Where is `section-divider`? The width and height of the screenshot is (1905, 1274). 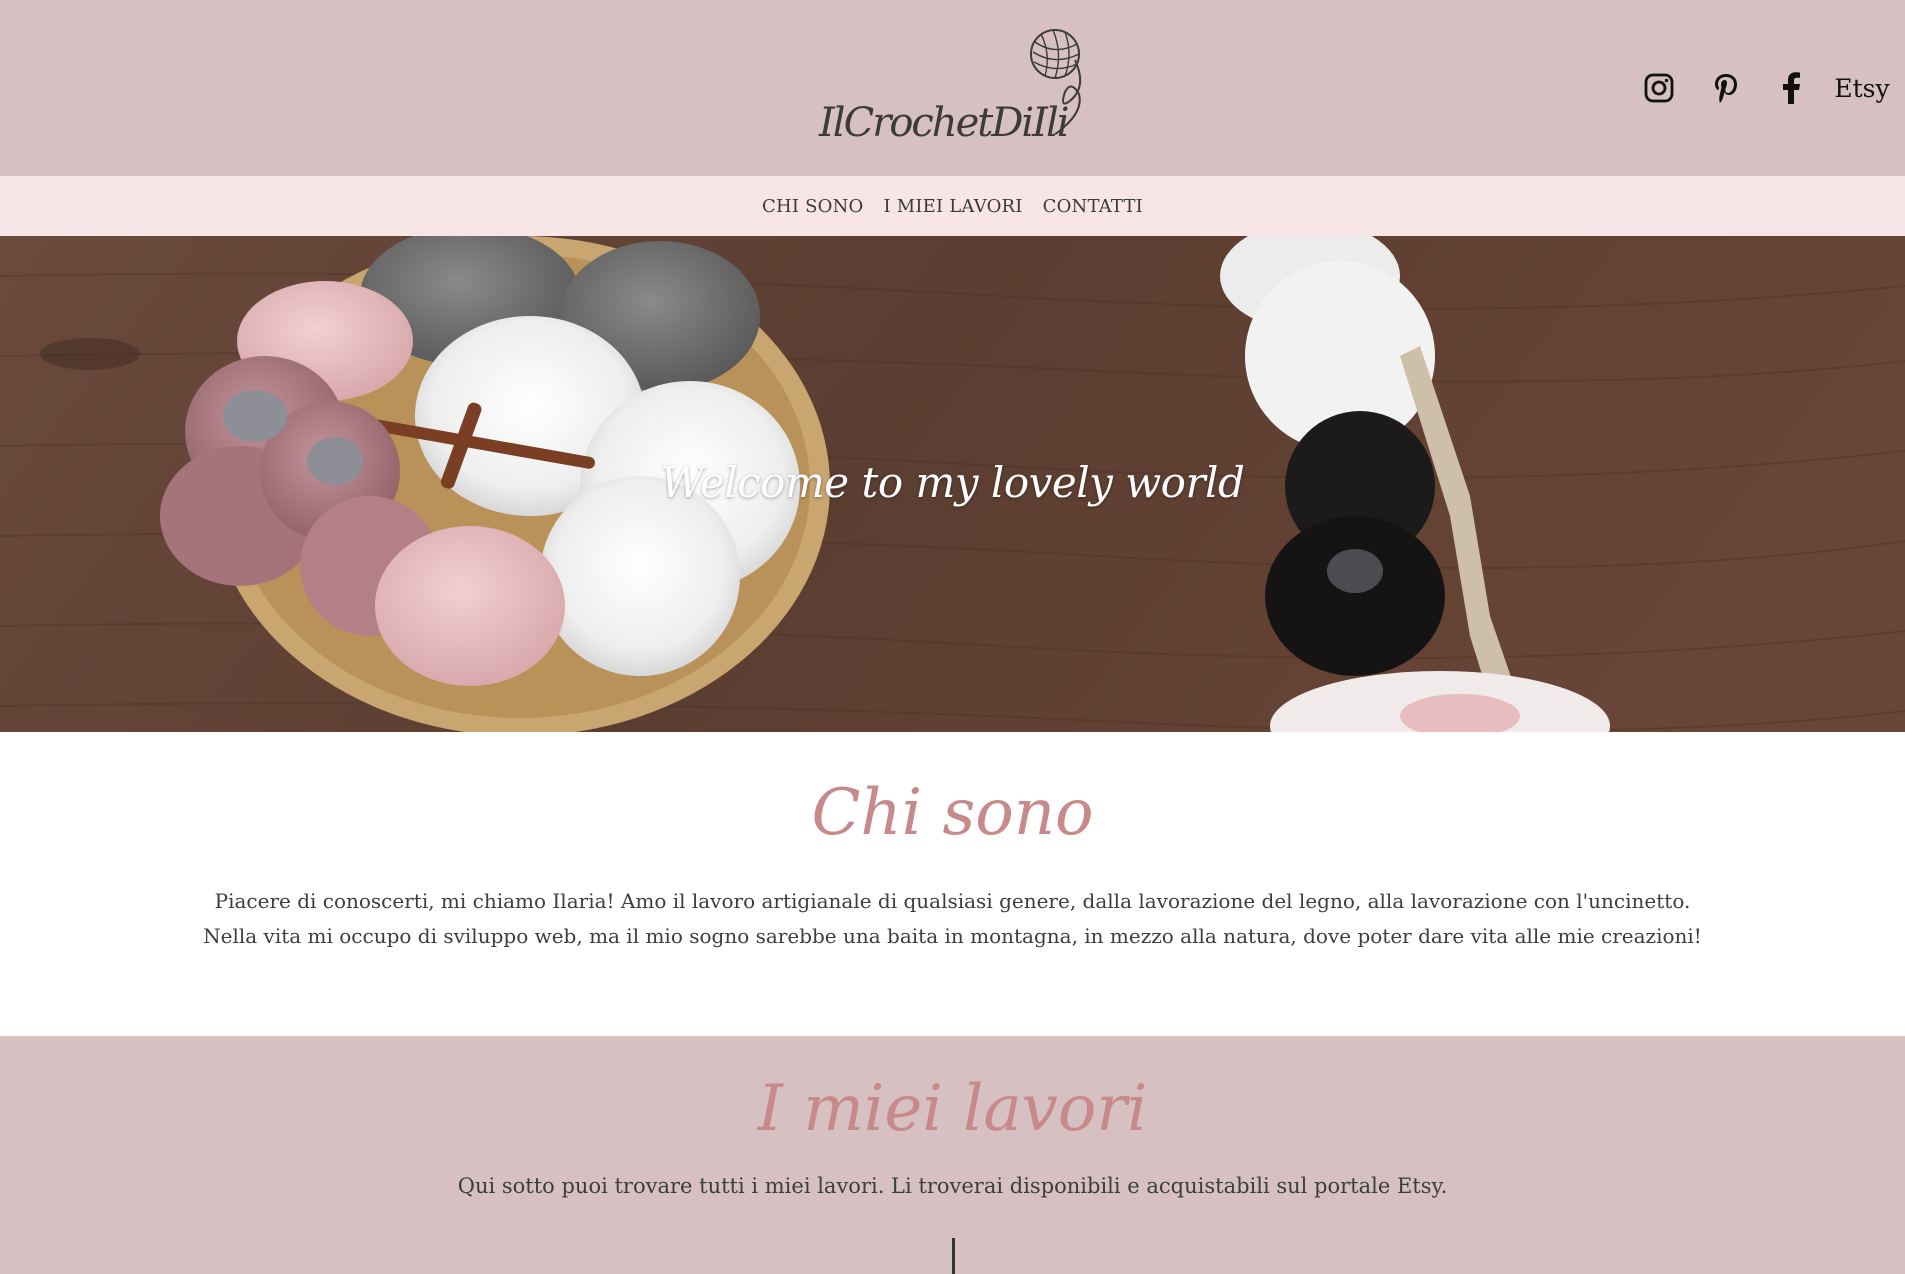
section-divider is located at coordinates (953, 1256).